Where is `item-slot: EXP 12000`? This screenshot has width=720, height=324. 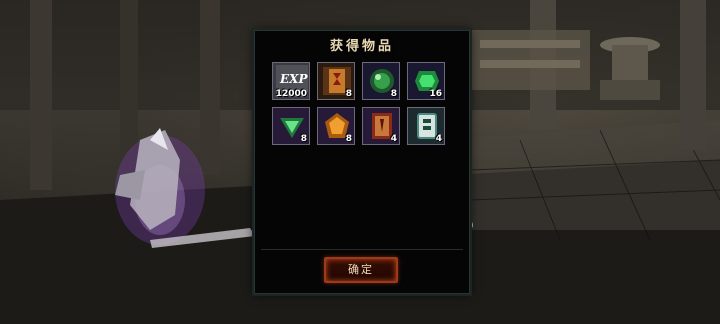 item-slot: EXP 12000 is located at coordinates (291, 81).